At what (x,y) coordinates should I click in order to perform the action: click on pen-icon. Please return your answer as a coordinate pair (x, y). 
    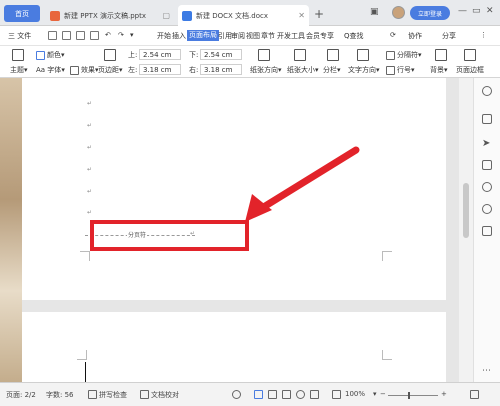
    Looking at the image, I should click on (314, 394).